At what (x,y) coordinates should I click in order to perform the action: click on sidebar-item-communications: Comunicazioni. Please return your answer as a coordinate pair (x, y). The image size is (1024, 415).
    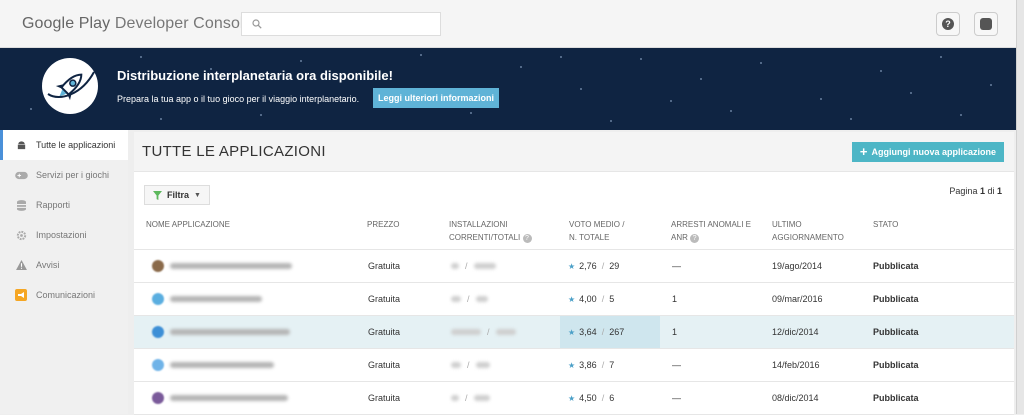
    Looking at the image, I should click on (64, 295).